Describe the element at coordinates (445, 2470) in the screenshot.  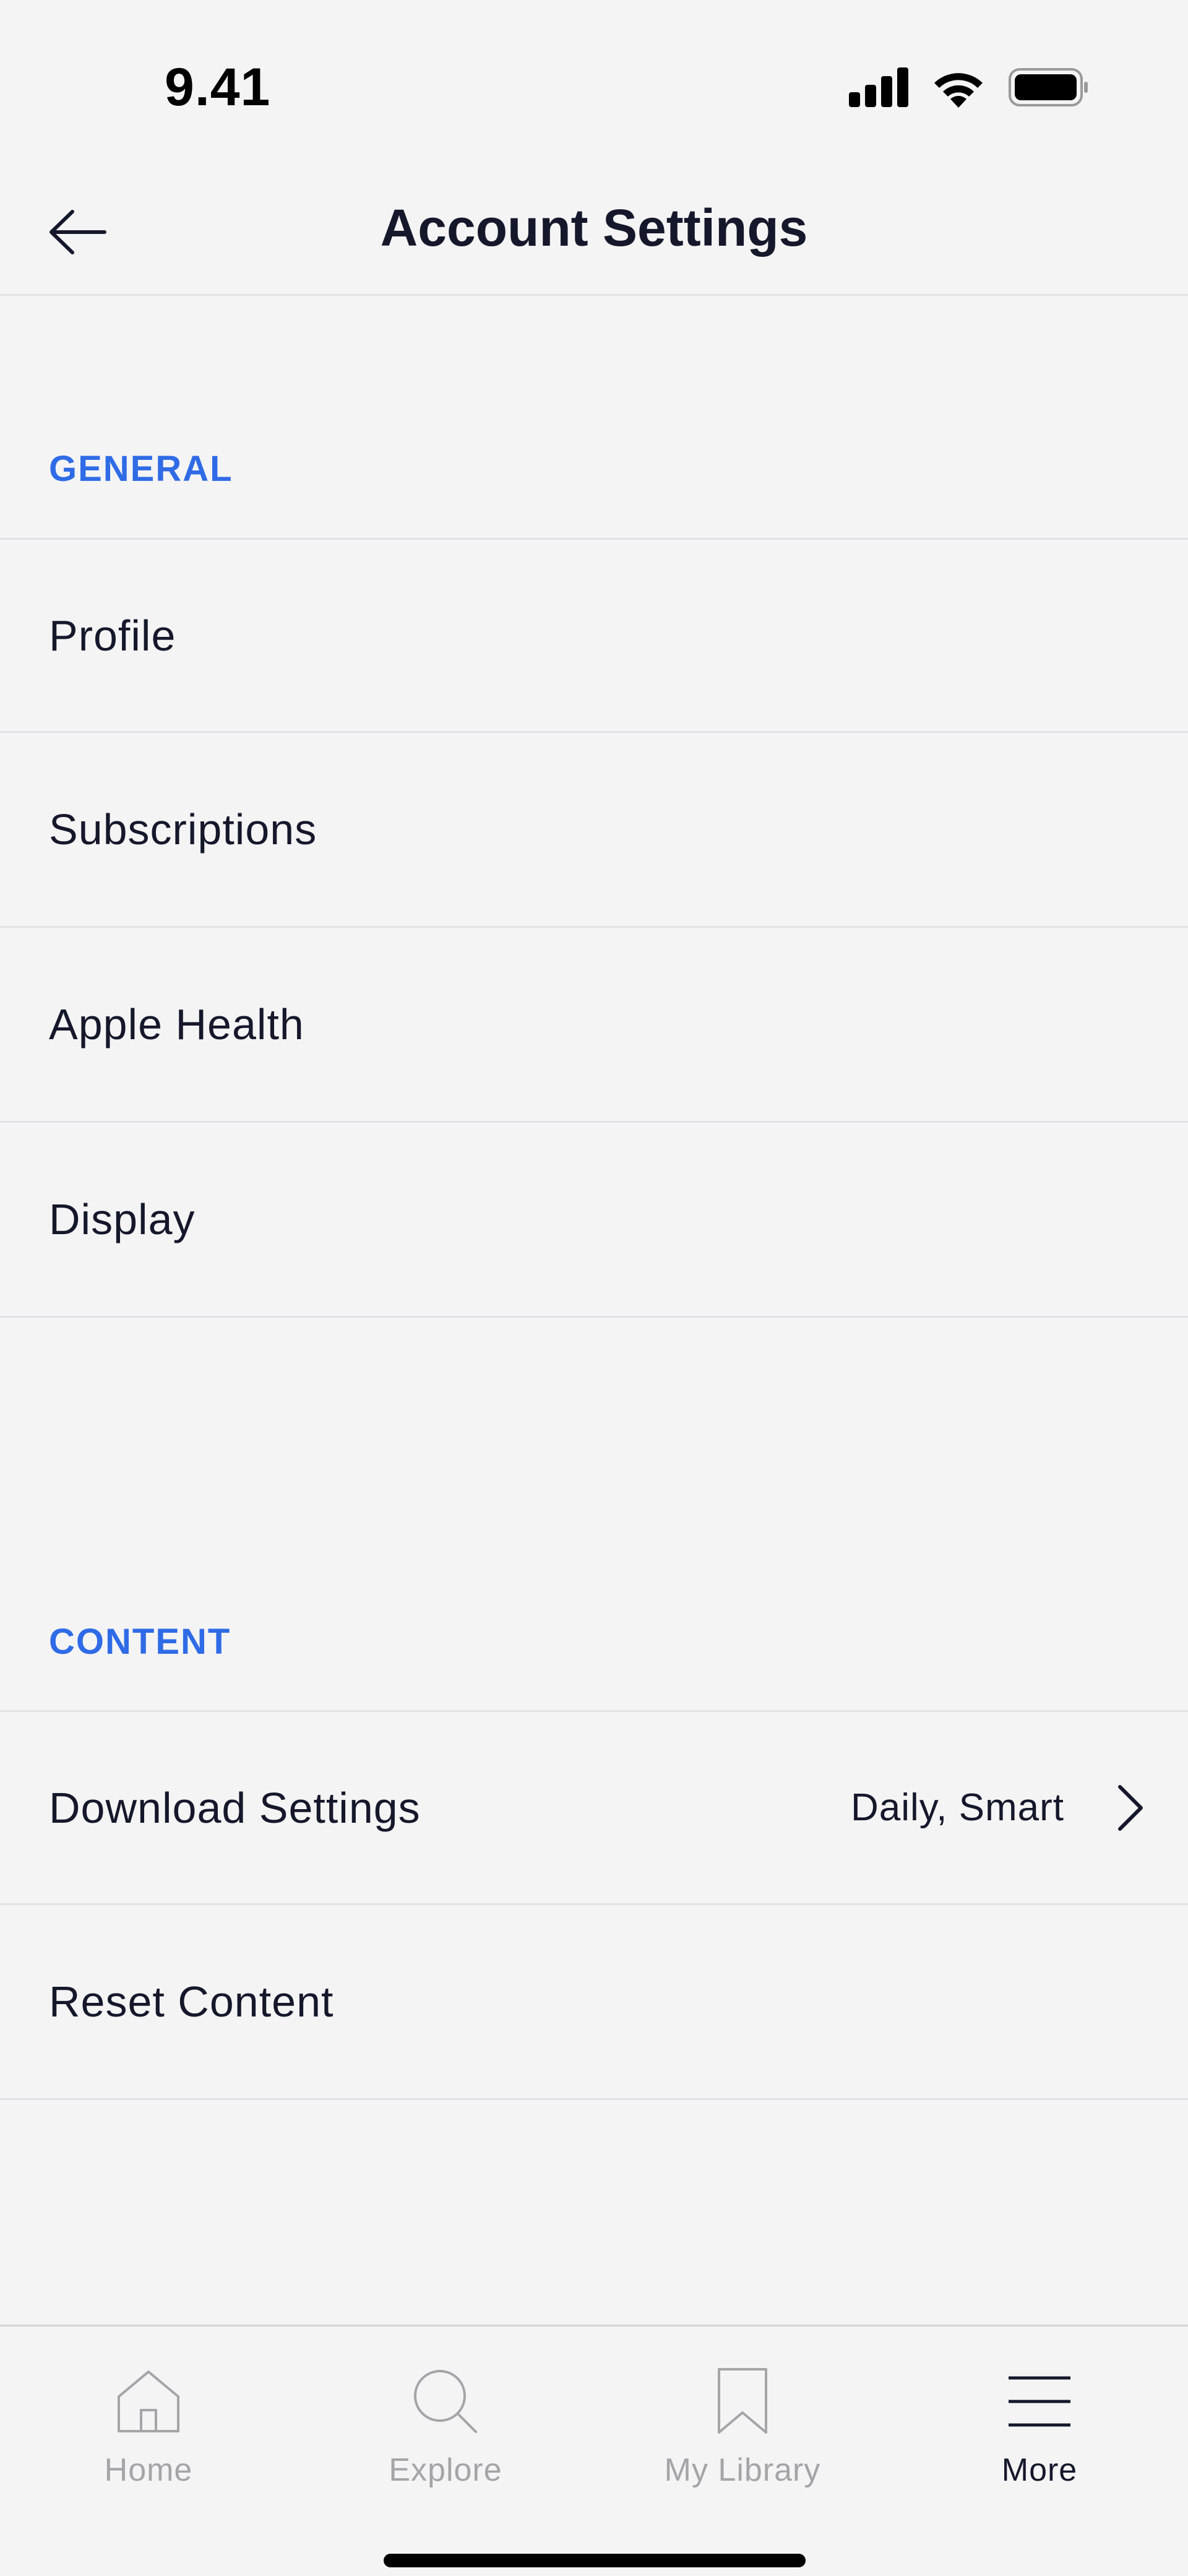
I see `tab-label: Explore` at that location.